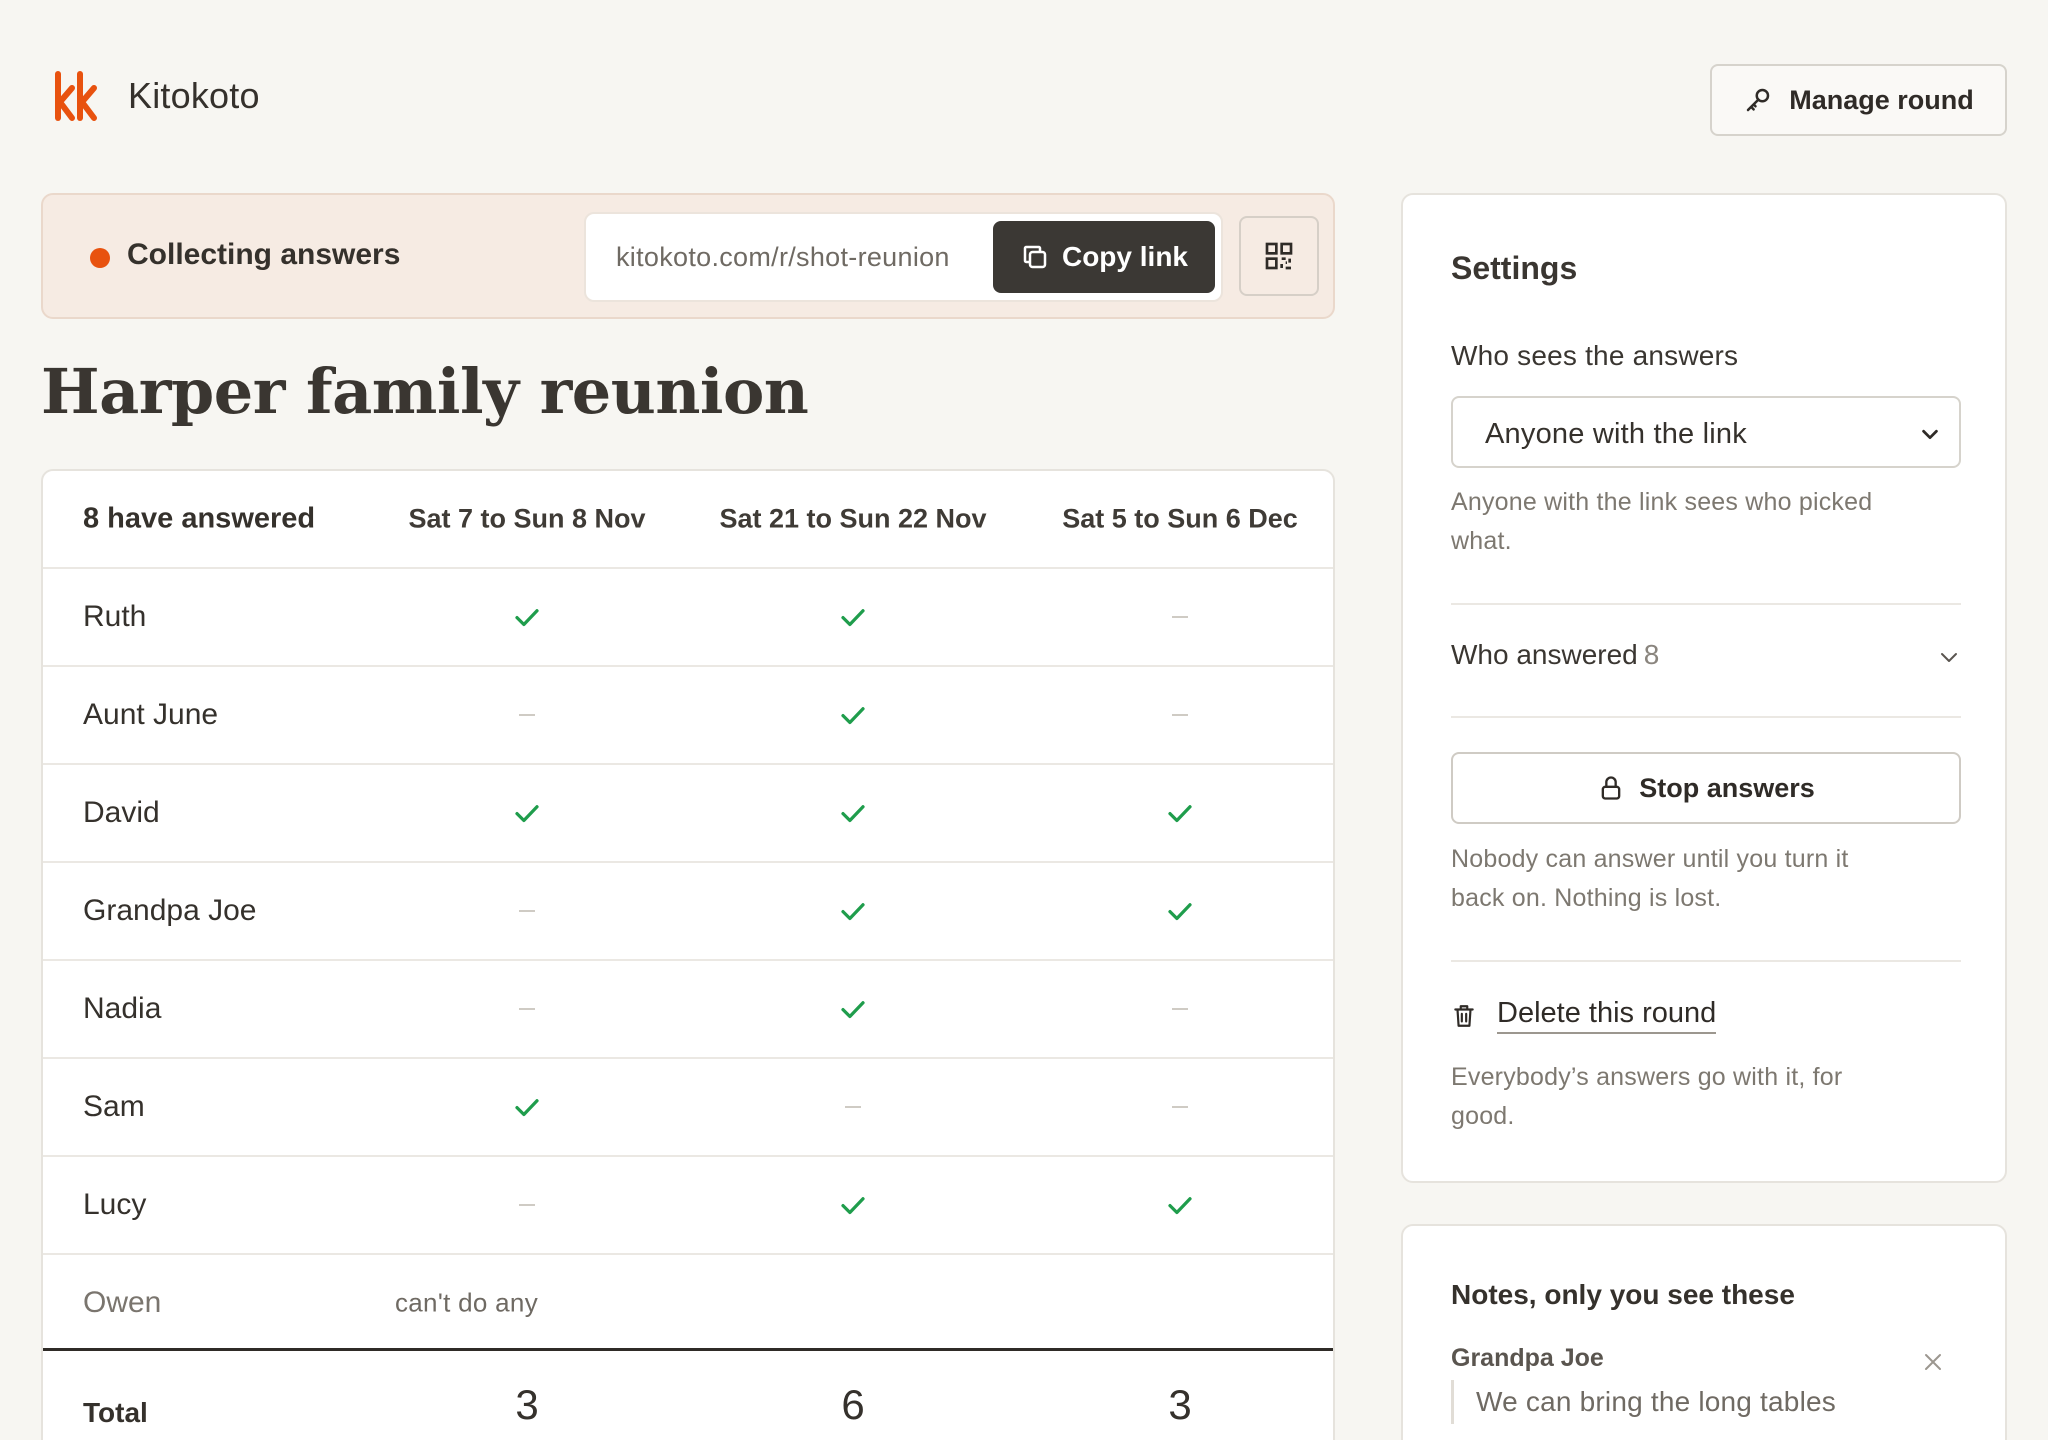  What do you see at coordinates (688, 1304) in the screenshot?
I see `table-row-declined: Owen can't do any` at bounding box center [688, 1304].